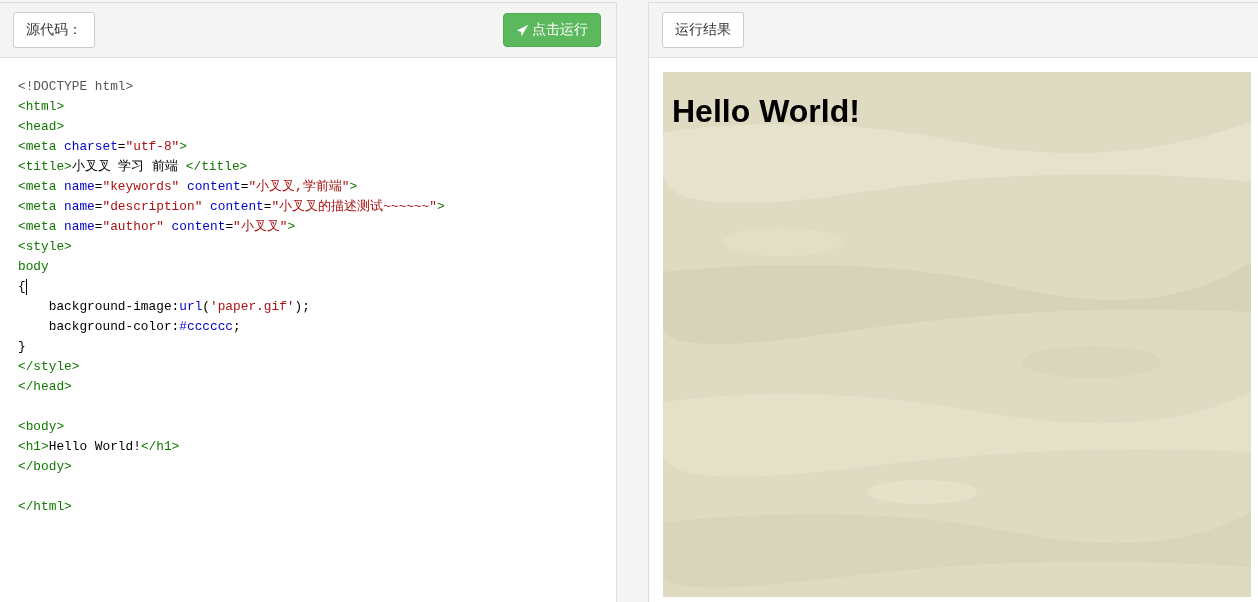 The height and width of the screenshot is (602, 1258). Describe the element at coordinates (178, 307) in the screenshot. I see `code-line: background-image:url('paper.gif');` at that location.